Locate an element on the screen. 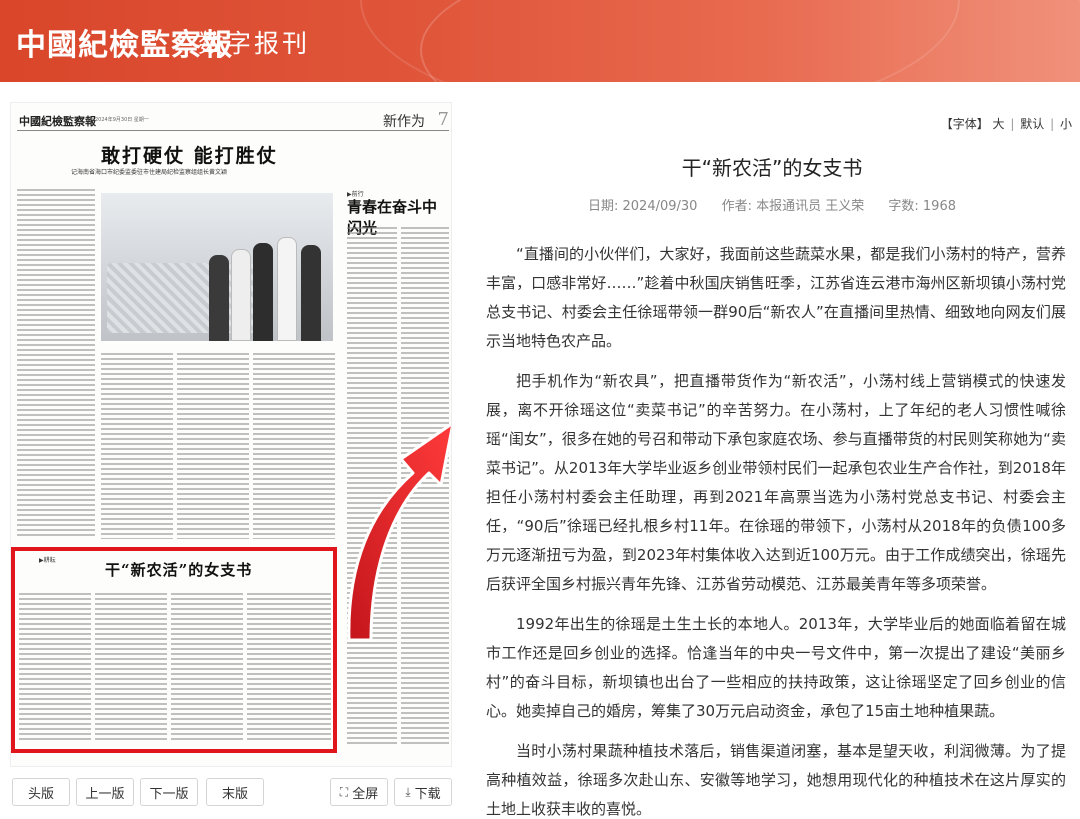 This screenshot has height=819, width=1080. font-size-label: 【字体】 is located at coordinates (964, 124).